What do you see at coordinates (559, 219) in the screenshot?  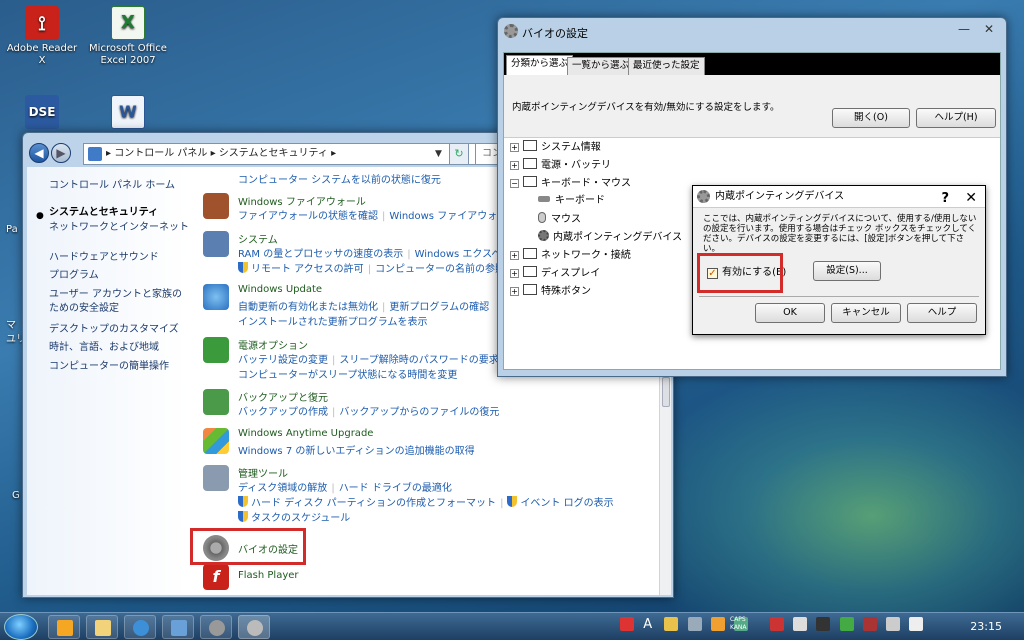 I see `tree-node-mouse: マウス` at bounding box center [559, 219].